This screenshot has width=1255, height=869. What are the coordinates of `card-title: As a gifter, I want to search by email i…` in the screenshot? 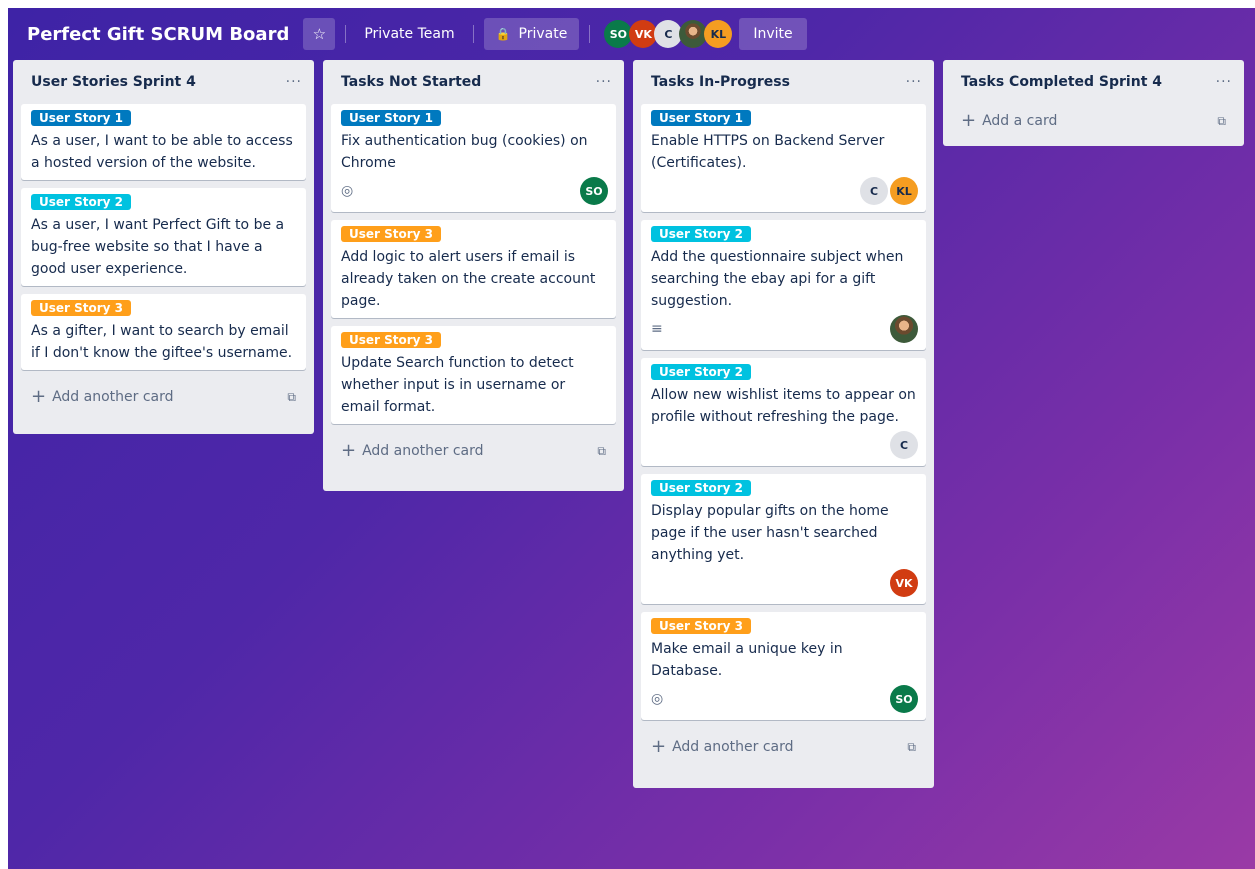 It's located at (162, 342).